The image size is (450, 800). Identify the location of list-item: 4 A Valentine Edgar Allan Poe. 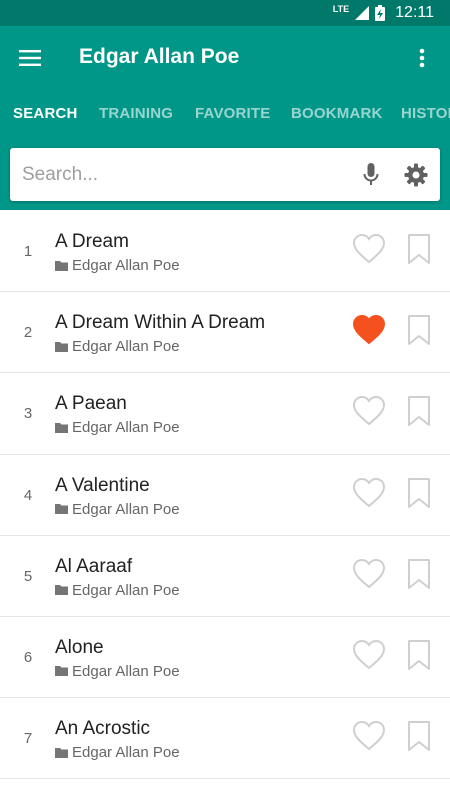
(225, 495).